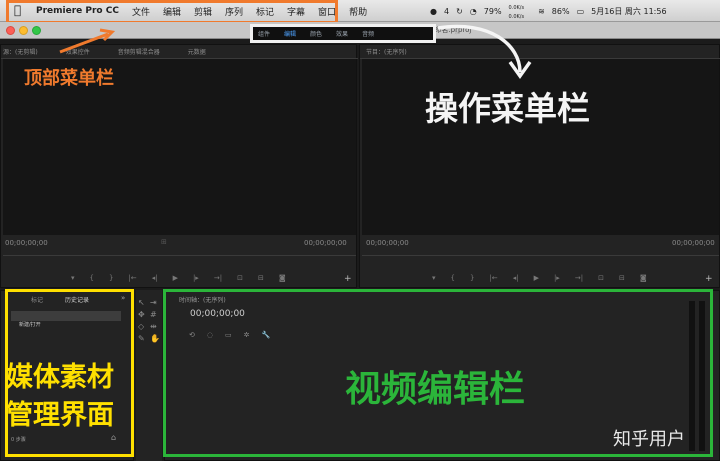 Image resolution: width=720 pixels, height=461 pixels. I want to click on extract-icon: ⊟, so click(622, 278).